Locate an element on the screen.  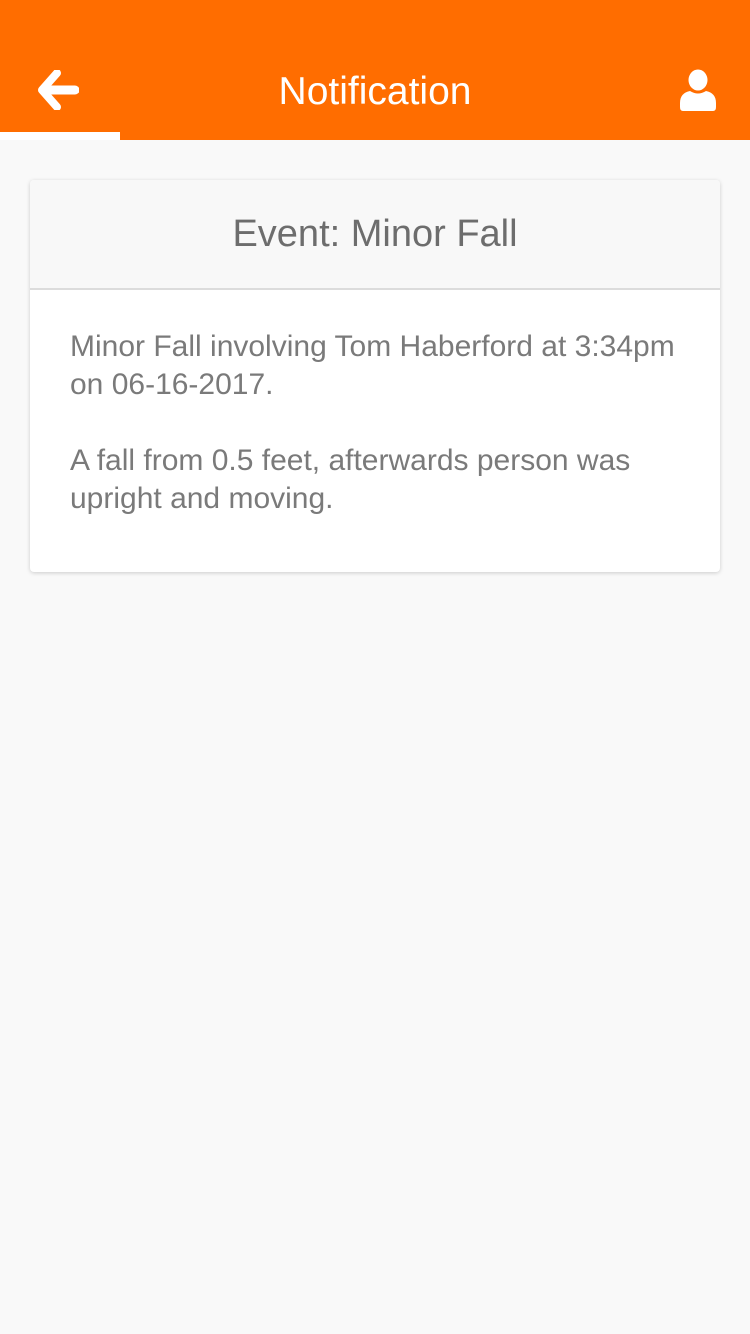
user-icon is located at coordinates (698, 90).